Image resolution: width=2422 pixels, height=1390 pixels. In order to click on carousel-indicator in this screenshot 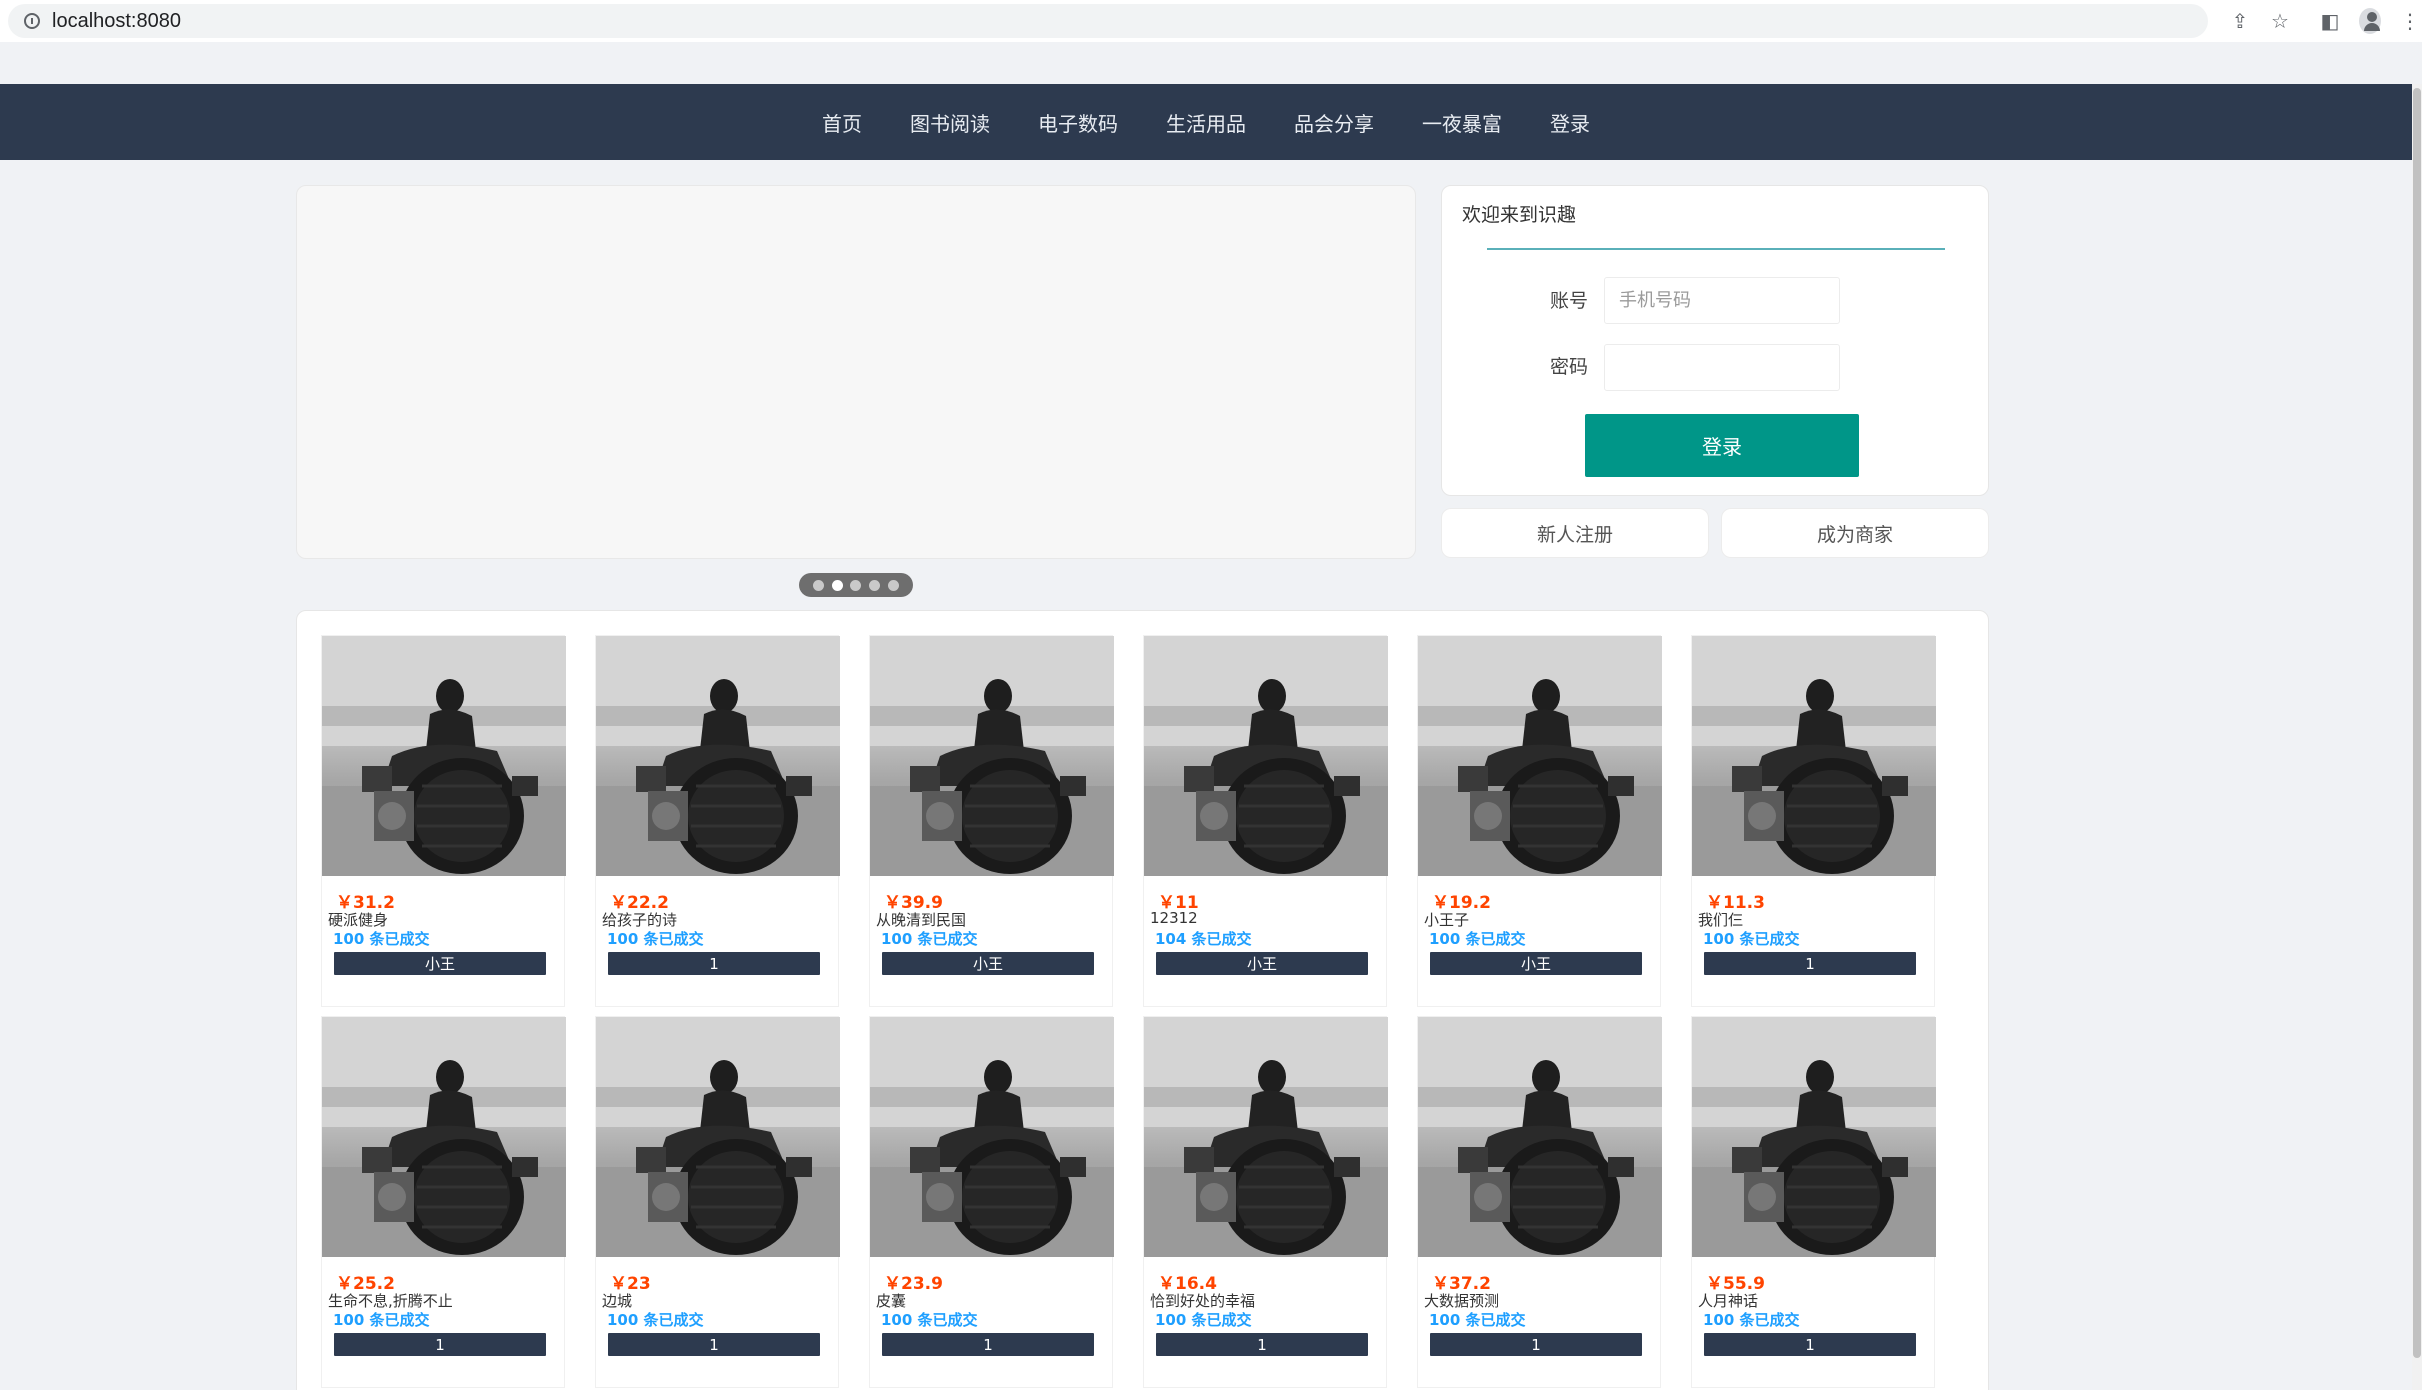, I will do `click(856, 585)`.